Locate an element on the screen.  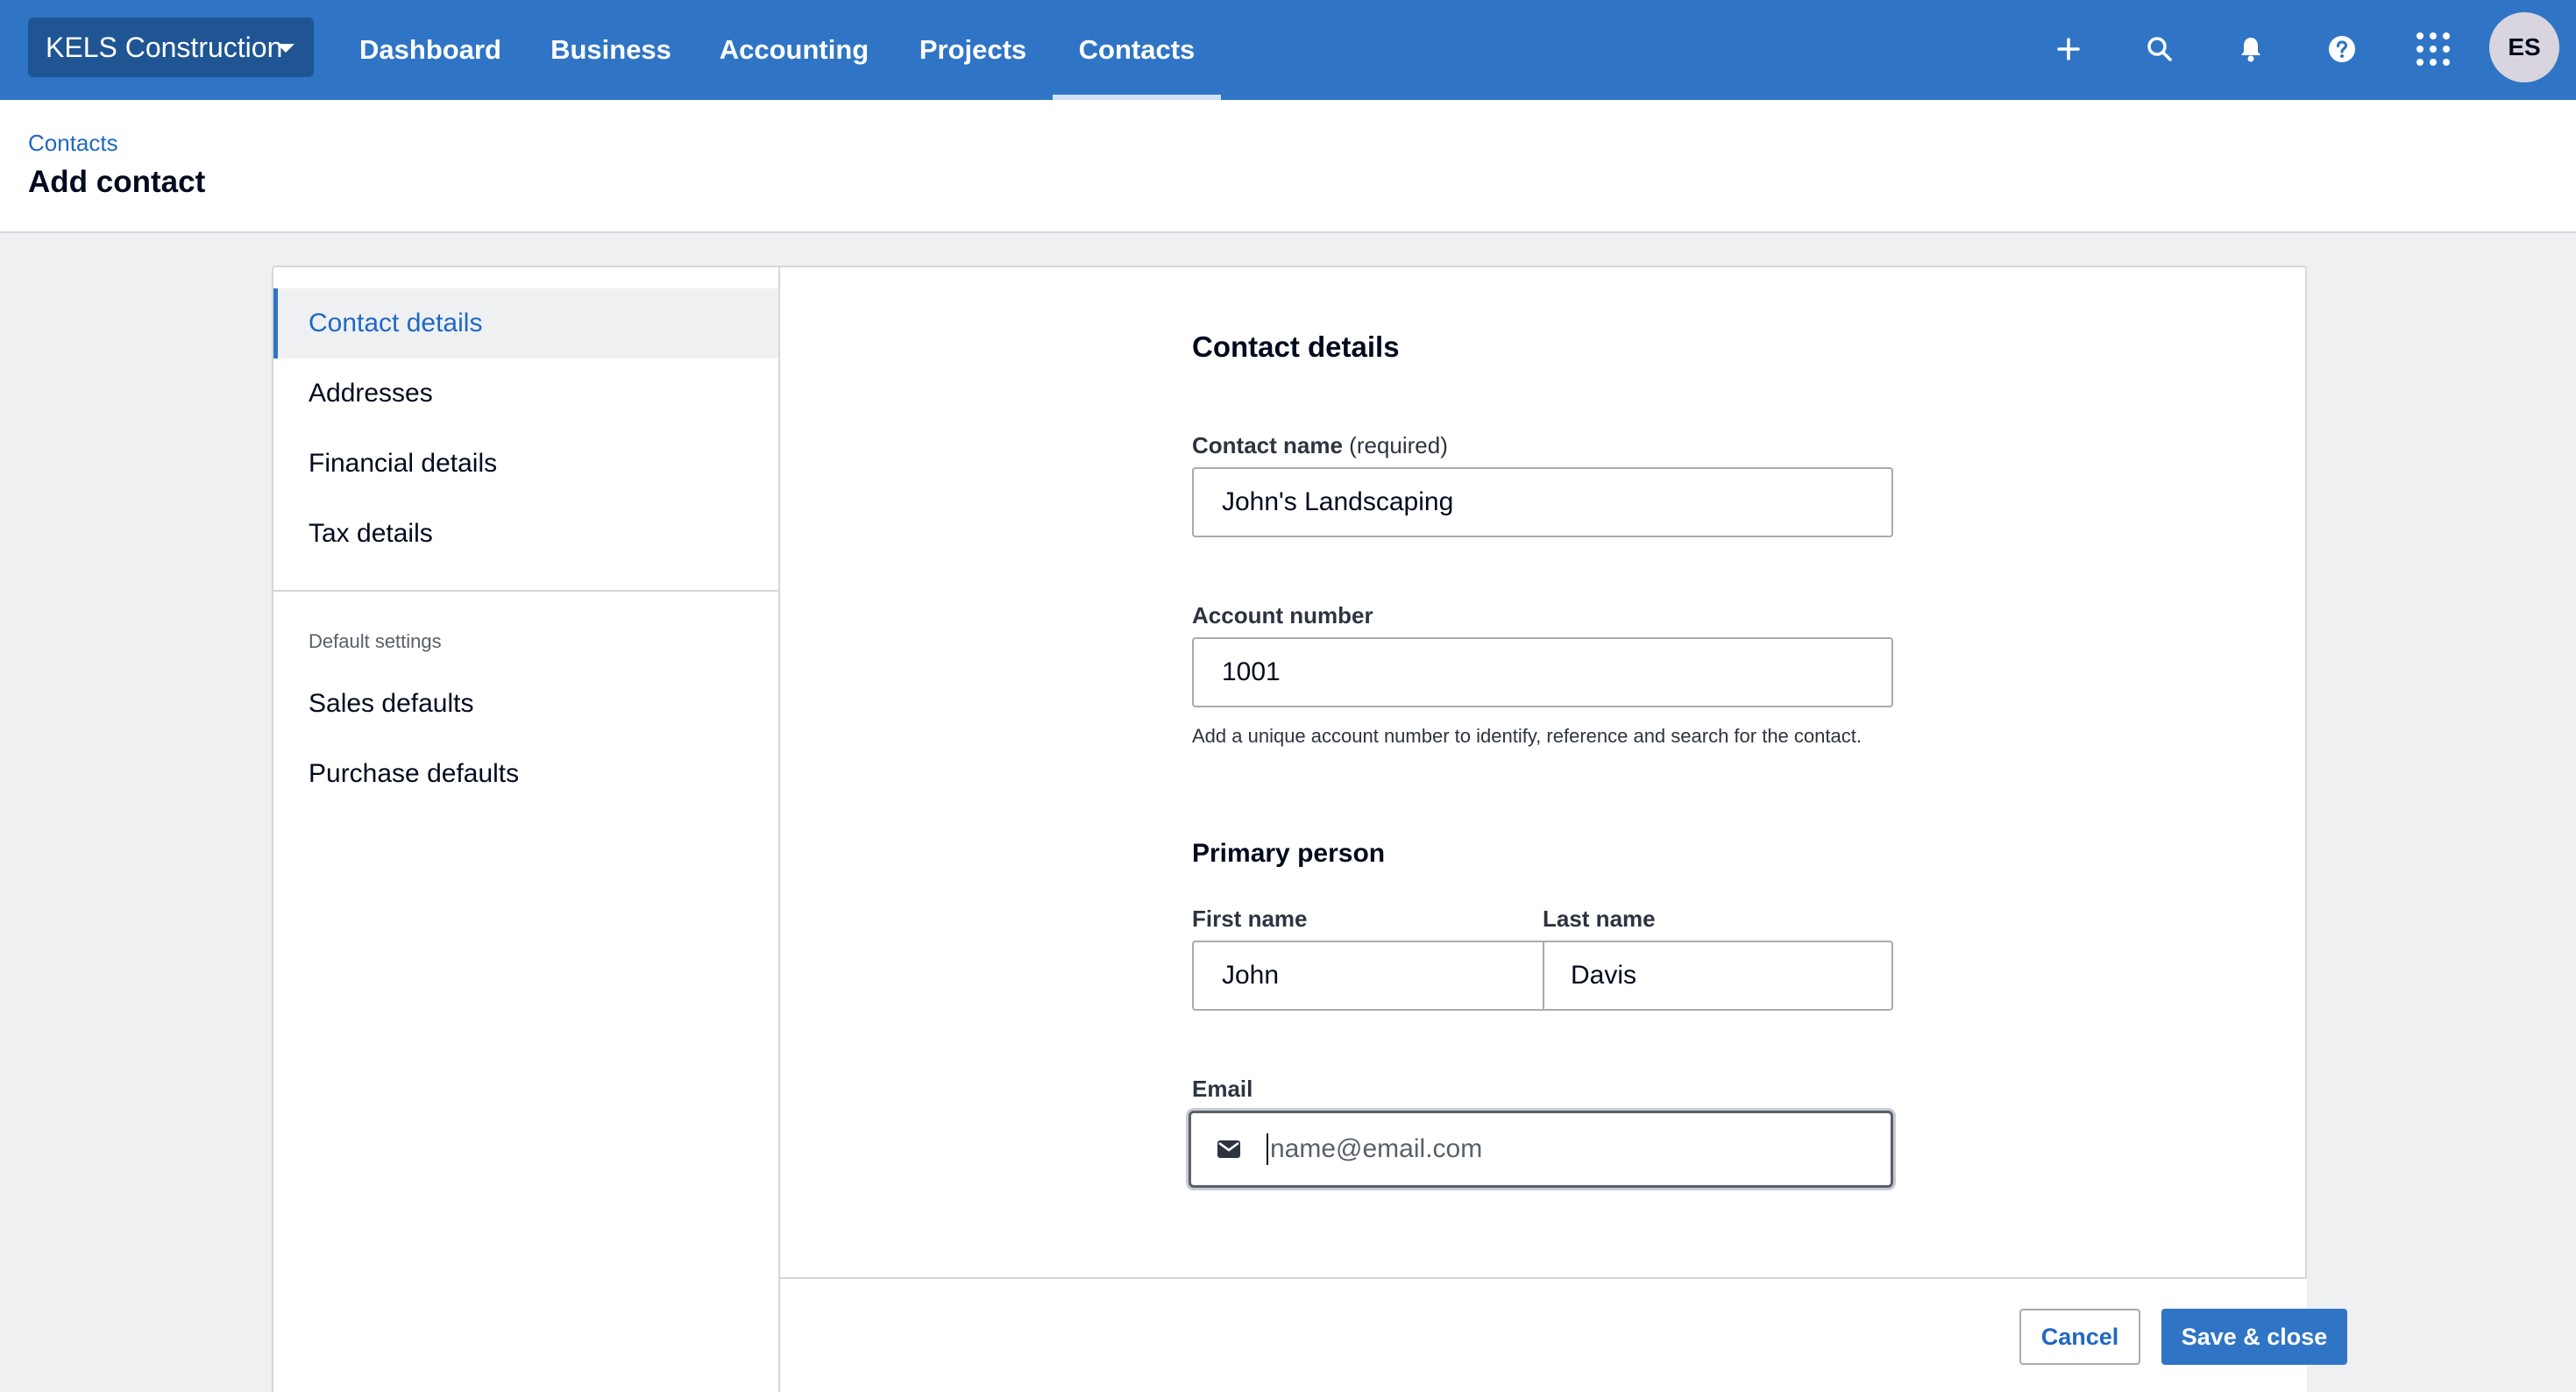
first-name-input: John is located at coordinates (1368, 976).